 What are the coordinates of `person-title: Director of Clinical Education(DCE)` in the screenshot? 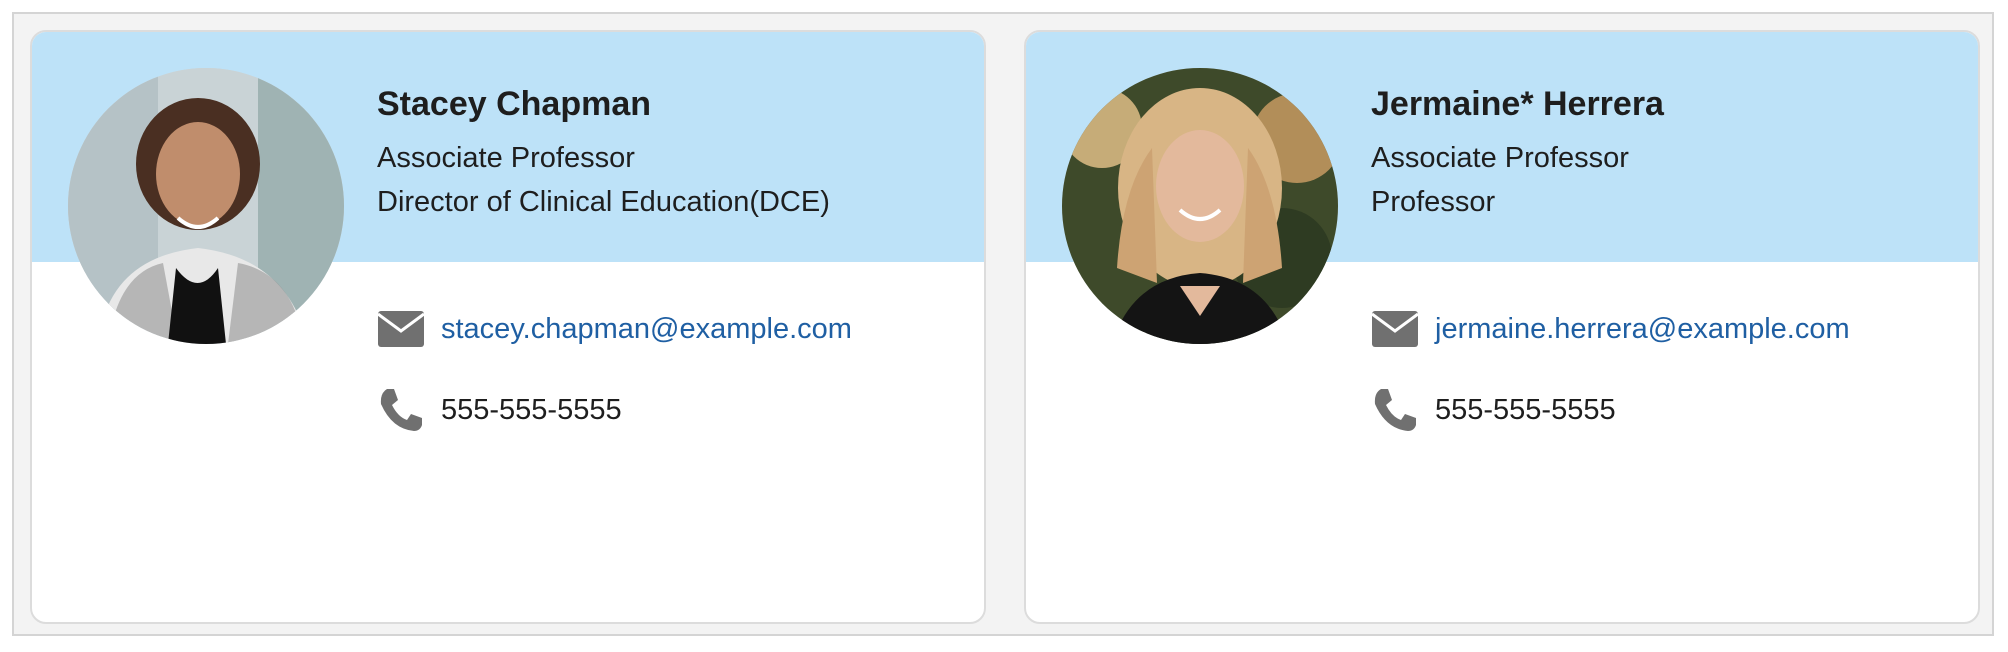 It's located at (603, 202).